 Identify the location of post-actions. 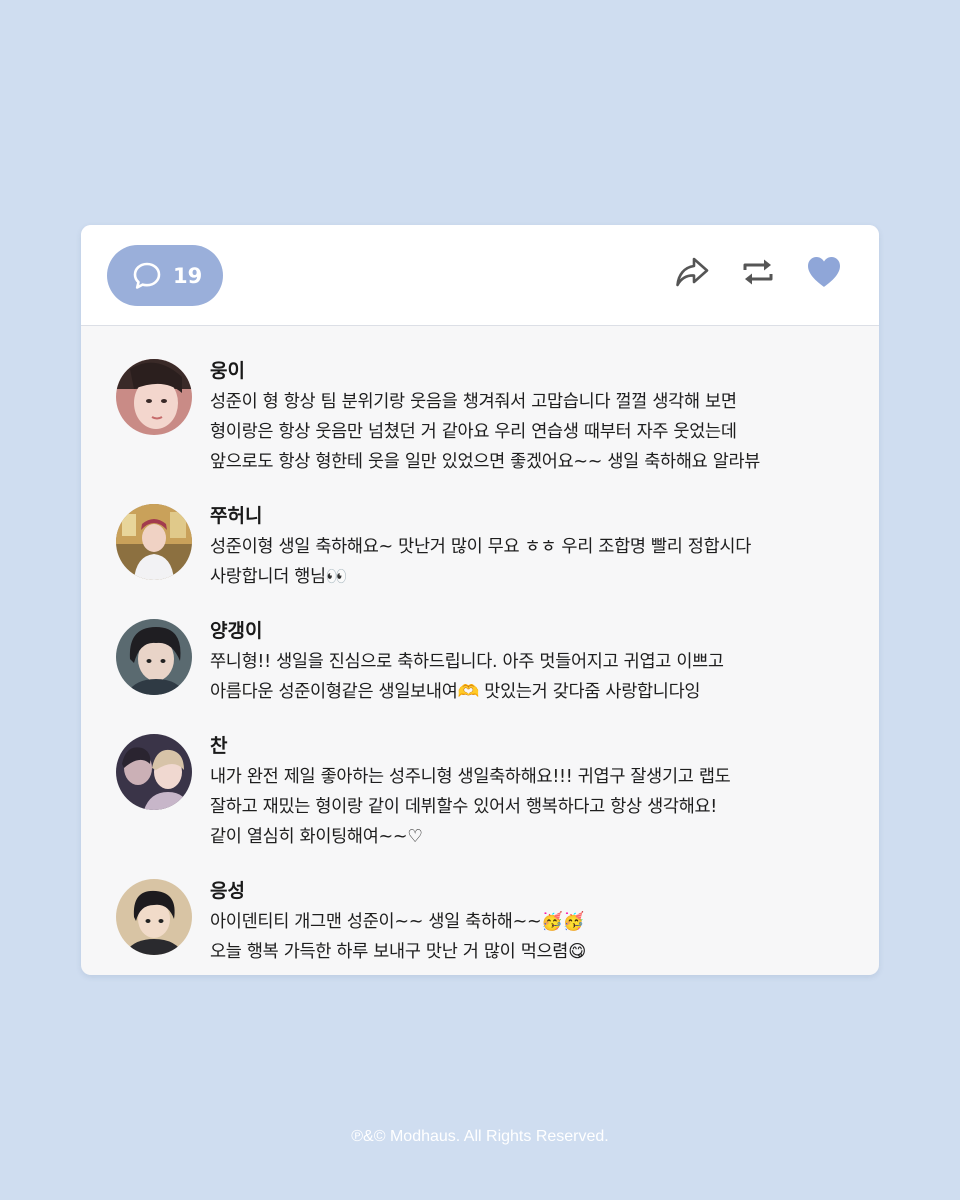
(758, 274).